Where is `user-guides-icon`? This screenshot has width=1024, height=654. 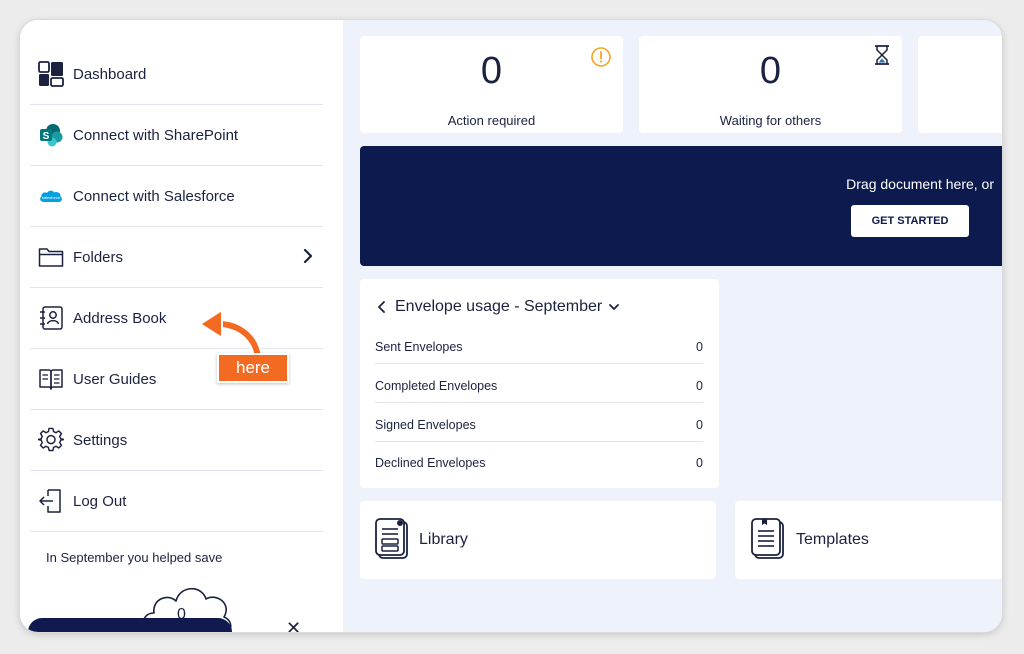 user-guides-icon is located at coordinates (51, 379).